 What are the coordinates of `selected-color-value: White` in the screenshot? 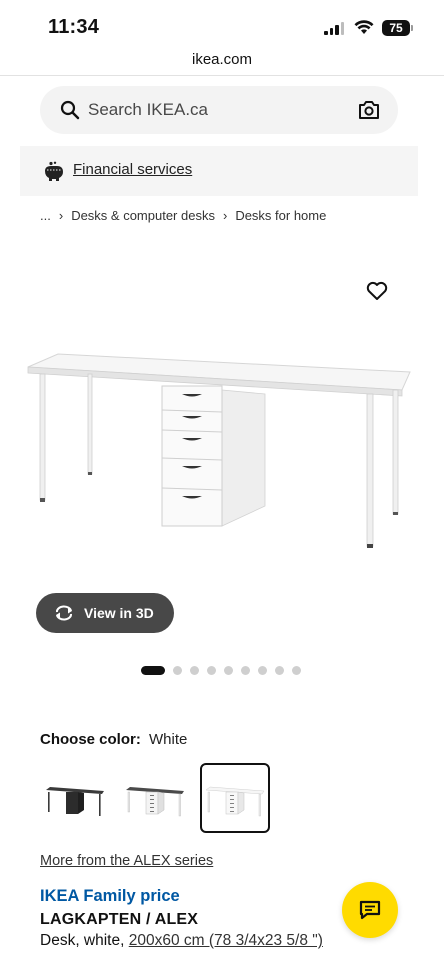 It's located at (168, 739).